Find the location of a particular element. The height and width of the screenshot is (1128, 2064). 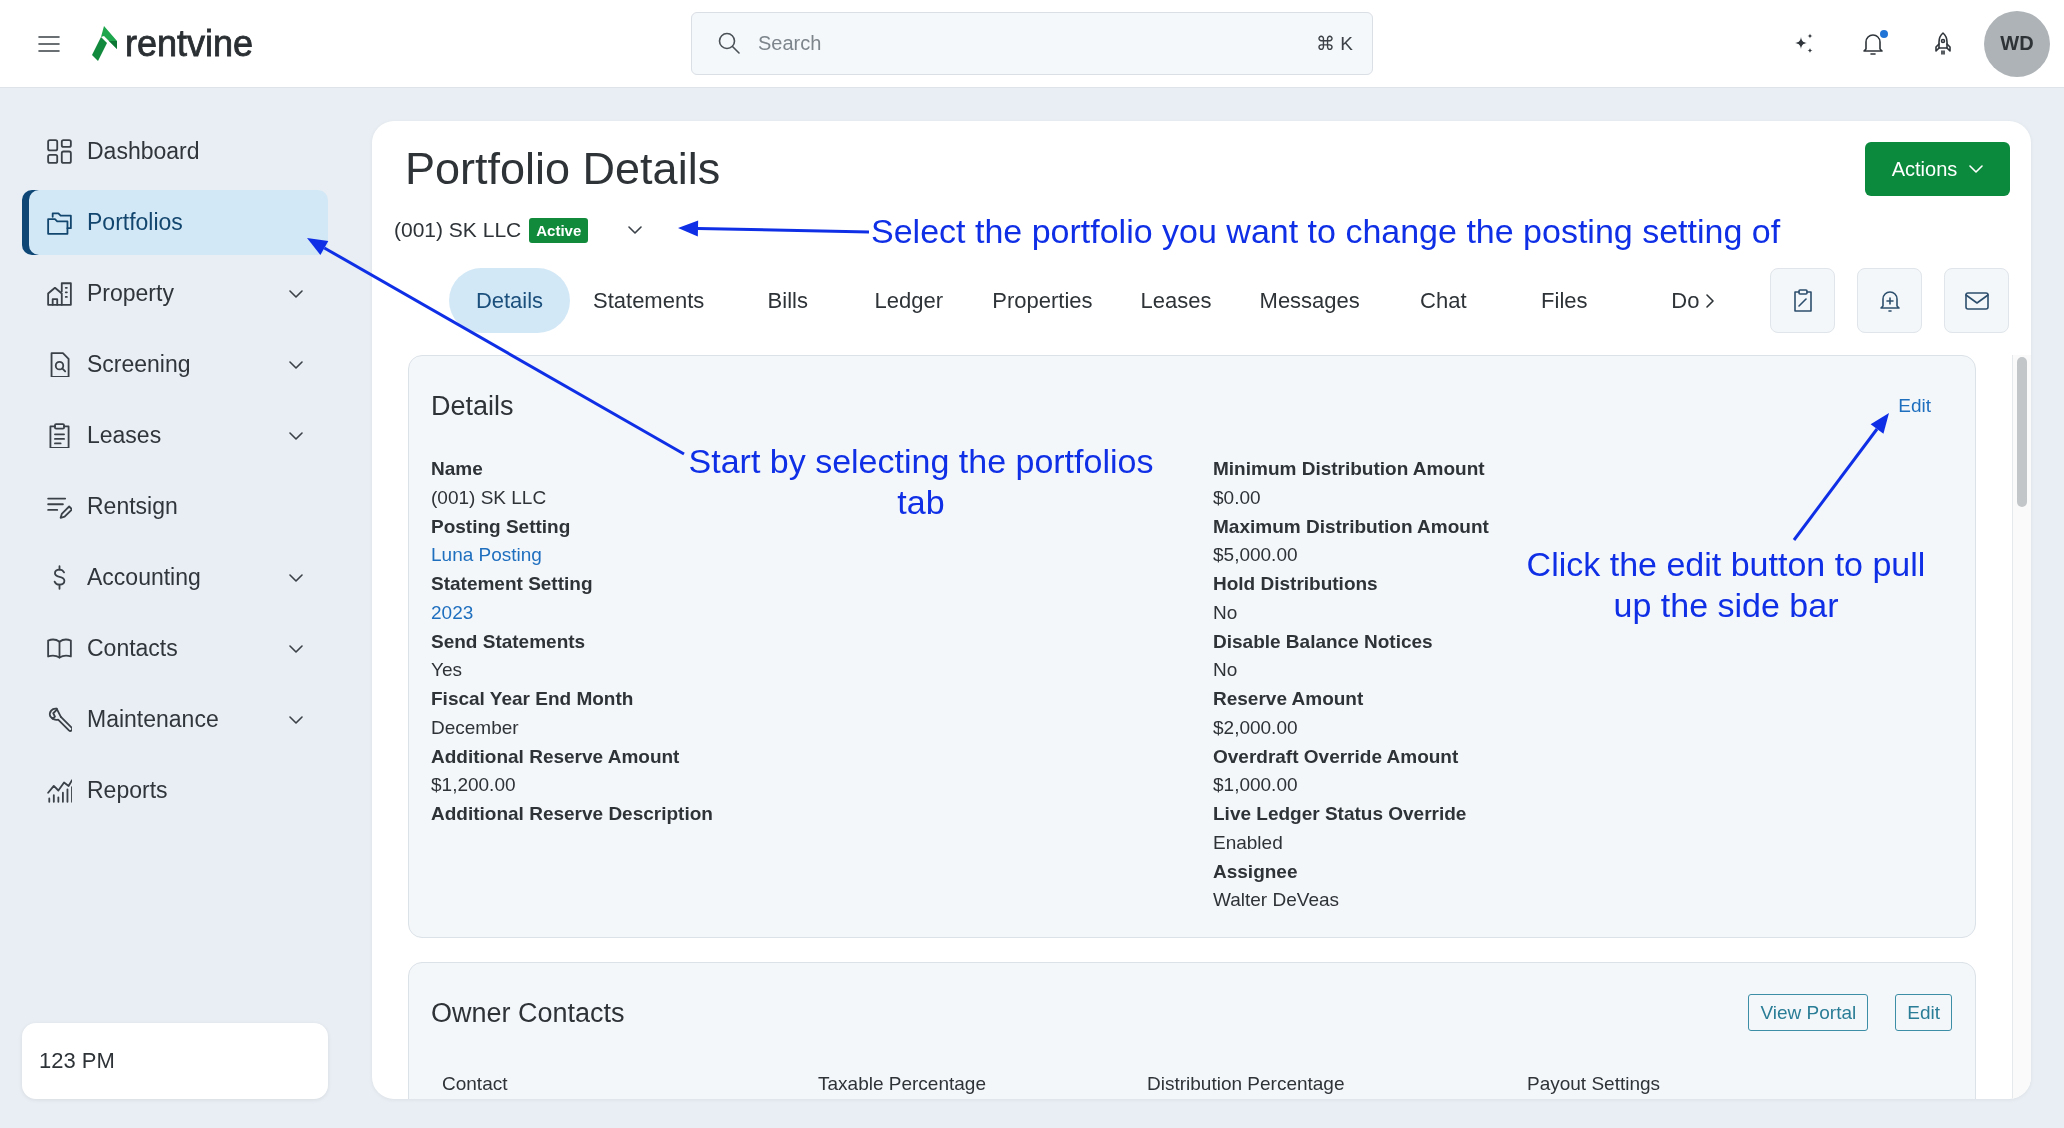

reminder-button is located at coordinates (1889, 300).